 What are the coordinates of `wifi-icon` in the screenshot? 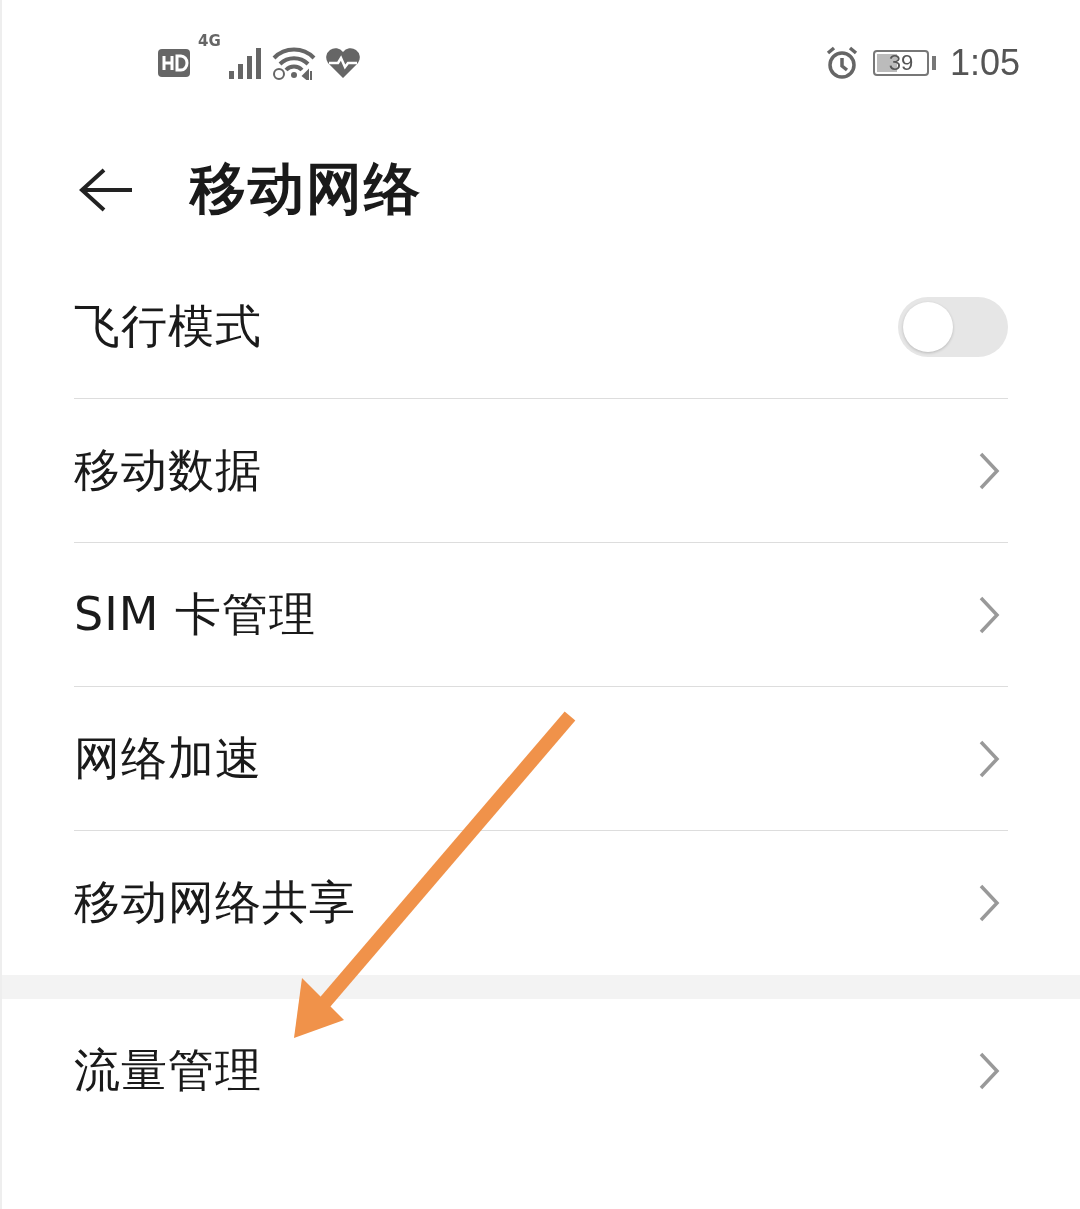 It's located at (293, 62).